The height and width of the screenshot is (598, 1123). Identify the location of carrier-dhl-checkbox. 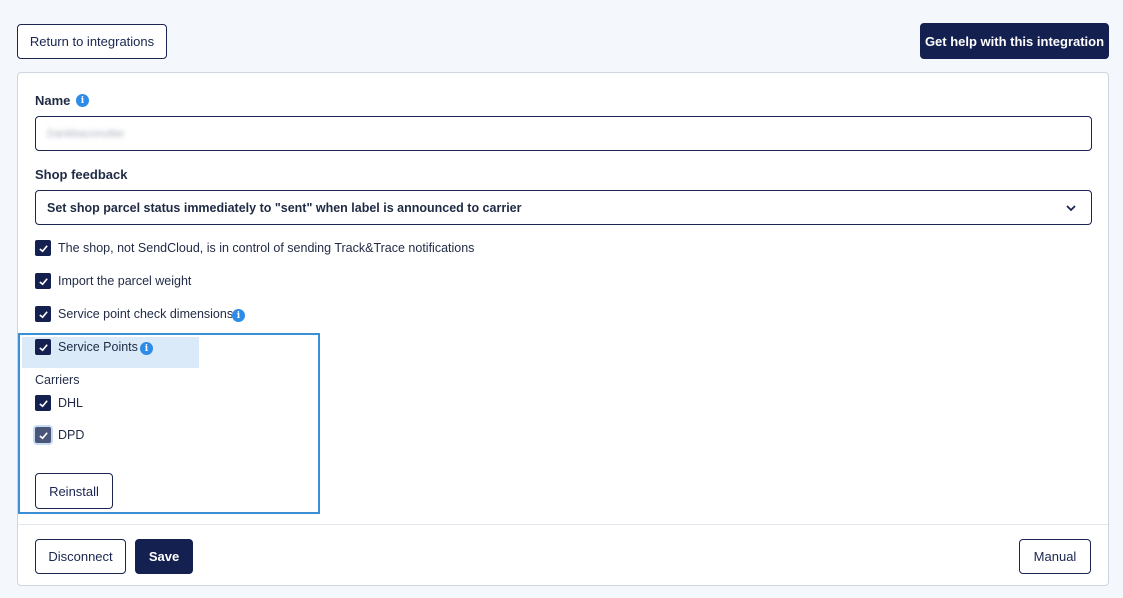
(43, 403).